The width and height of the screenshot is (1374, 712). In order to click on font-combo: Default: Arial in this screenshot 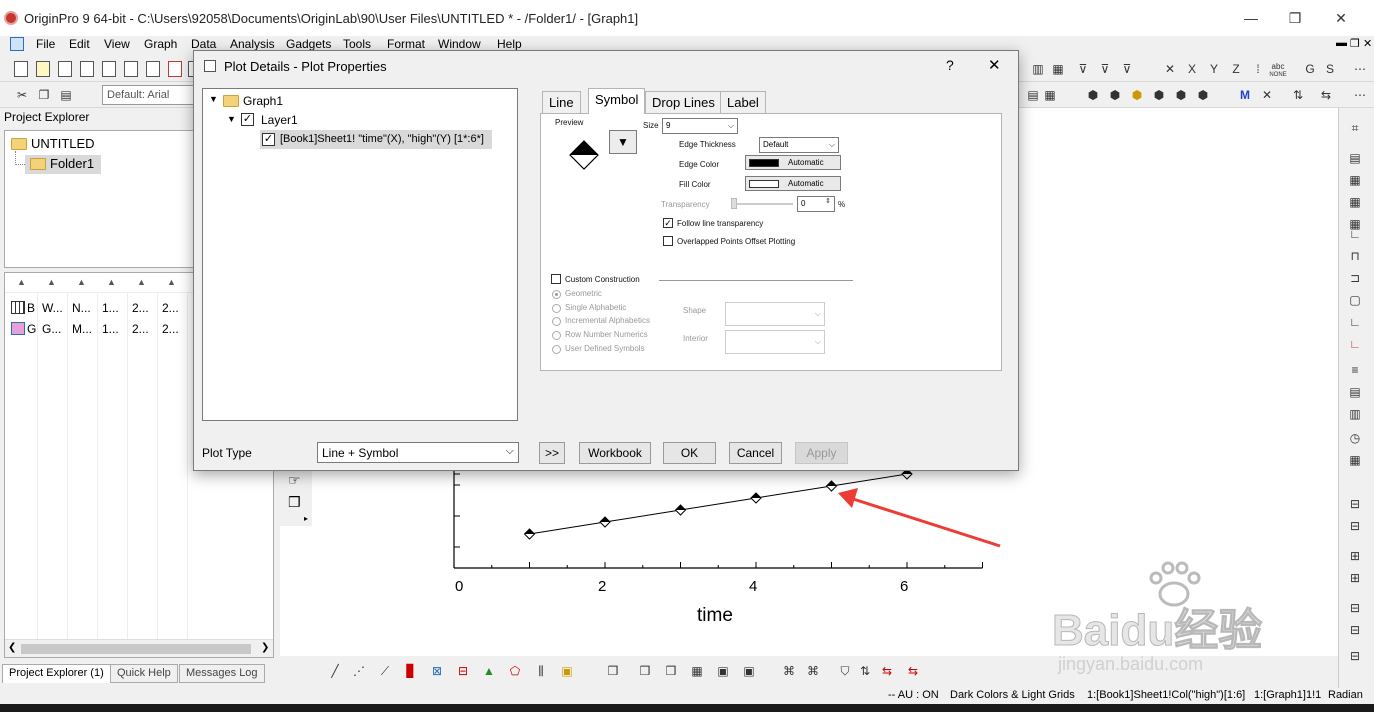, I will do `click(150, 95)`.